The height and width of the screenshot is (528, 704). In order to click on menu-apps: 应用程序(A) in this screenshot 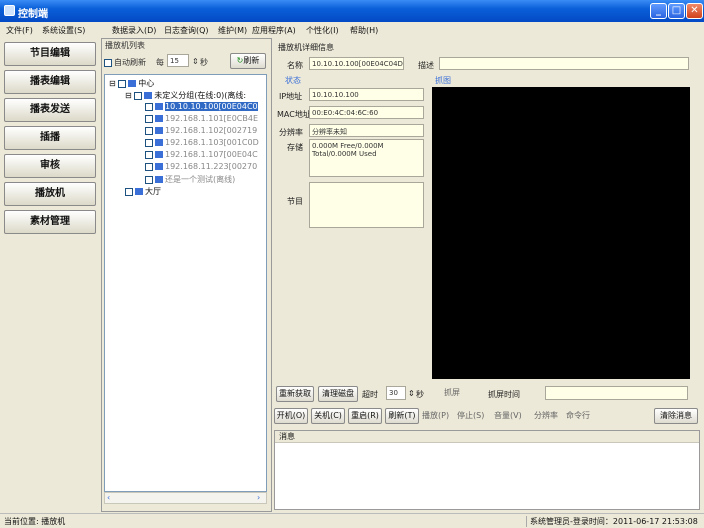, I will do `click(274, 30)`.